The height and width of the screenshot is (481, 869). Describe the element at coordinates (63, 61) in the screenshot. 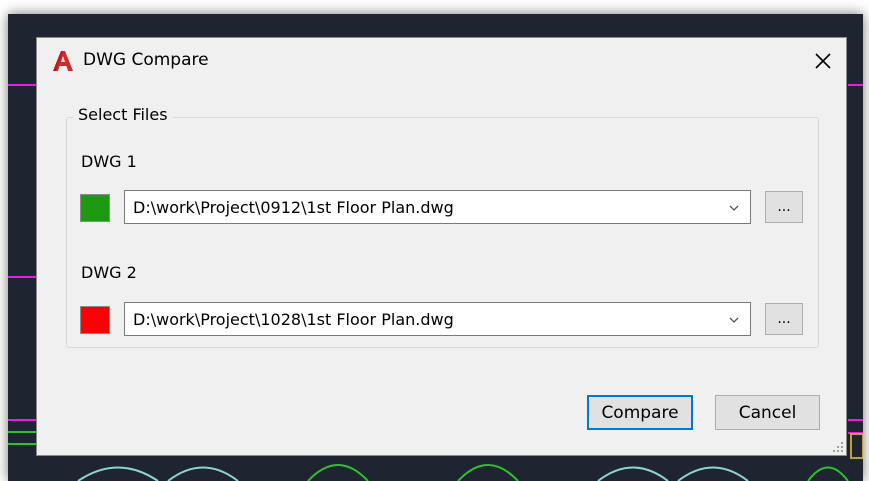

I see `autocad-logo-icon` at that location.